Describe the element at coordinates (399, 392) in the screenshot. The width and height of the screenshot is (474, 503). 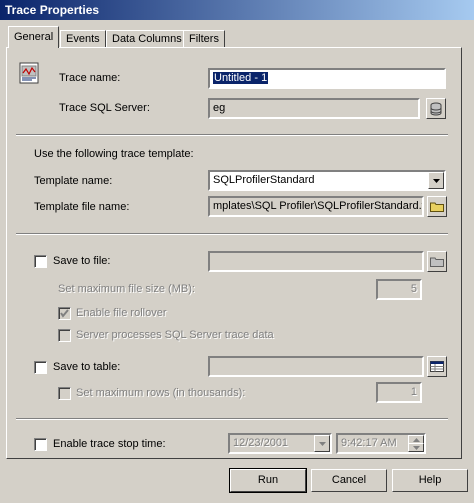
I see `max-rows-input: 1` at that location.